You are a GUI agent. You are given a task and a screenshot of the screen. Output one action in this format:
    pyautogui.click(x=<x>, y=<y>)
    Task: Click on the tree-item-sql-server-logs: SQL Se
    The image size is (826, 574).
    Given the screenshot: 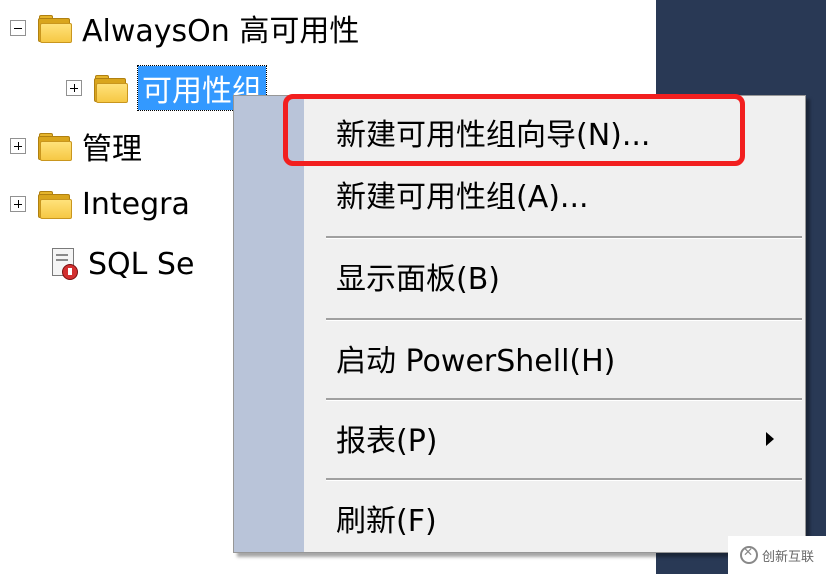 What is the action you would take?
    pyautogui.click(x=122, y=264)
    